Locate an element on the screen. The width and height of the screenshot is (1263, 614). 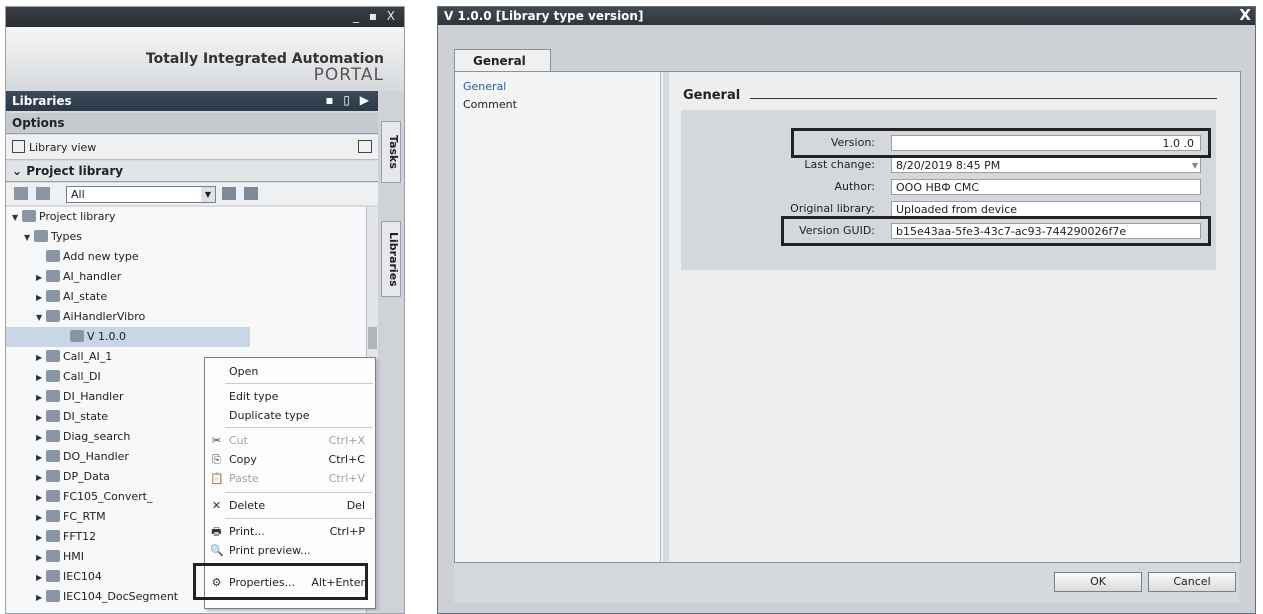
tree-item: V 1.0.0 is located at coordinates (128, 337).